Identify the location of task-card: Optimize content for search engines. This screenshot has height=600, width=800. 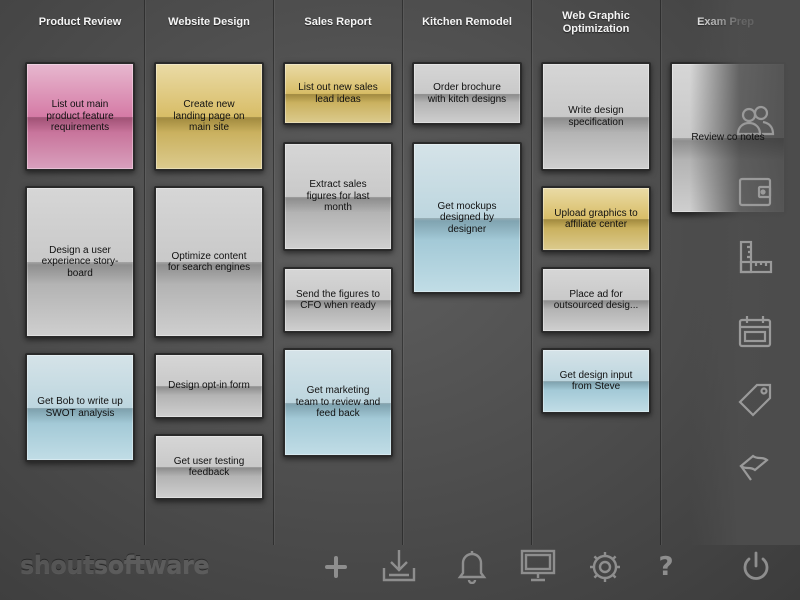
(209, 262).